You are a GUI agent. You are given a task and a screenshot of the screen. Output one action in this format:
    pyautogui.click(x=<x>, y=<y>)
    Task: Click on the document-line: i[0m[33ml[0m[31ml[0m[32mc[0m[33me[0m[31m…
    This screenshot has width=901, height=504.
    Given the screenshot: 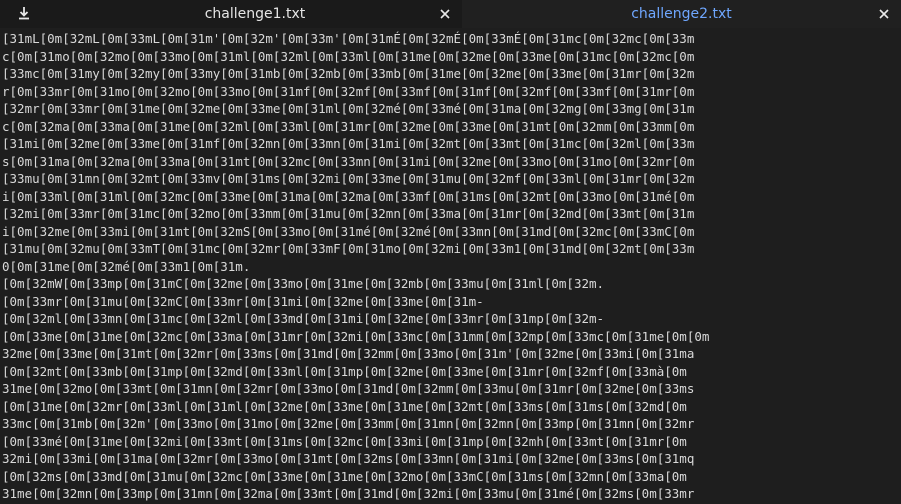 What is the action you would take?
    pyautogui.click(x=348, y=196)
    